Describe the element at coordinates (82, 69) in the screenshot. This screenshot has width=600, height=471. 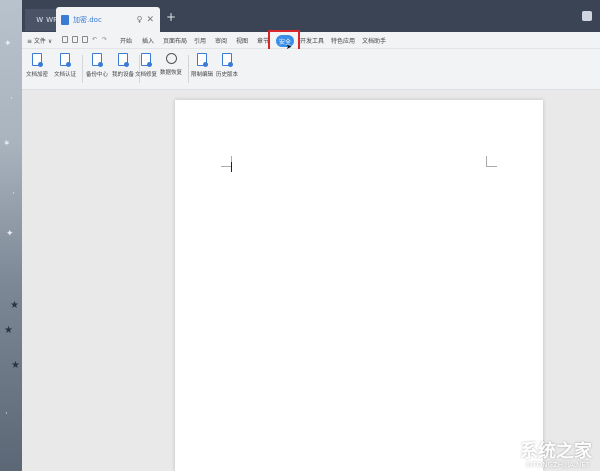
I see `ribbon-divider` at that location.